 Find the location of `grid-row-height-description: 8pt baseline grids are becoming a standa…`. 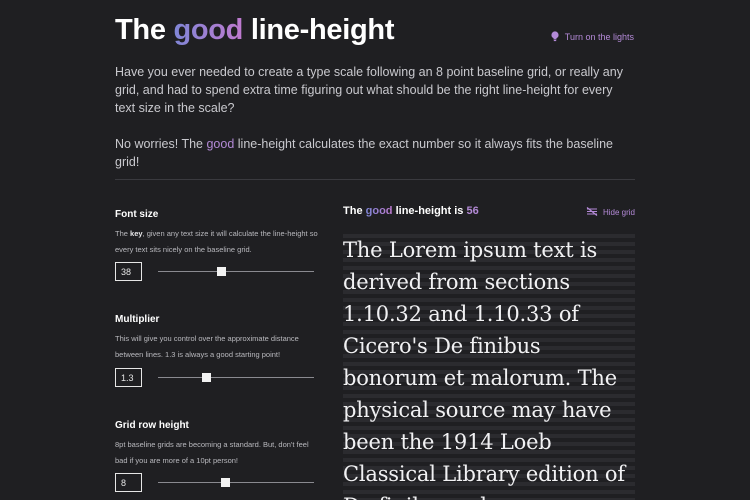

grid-row-height-description: 8pt baseline grids are becoming a standa… is located at coordinates (212, 452).